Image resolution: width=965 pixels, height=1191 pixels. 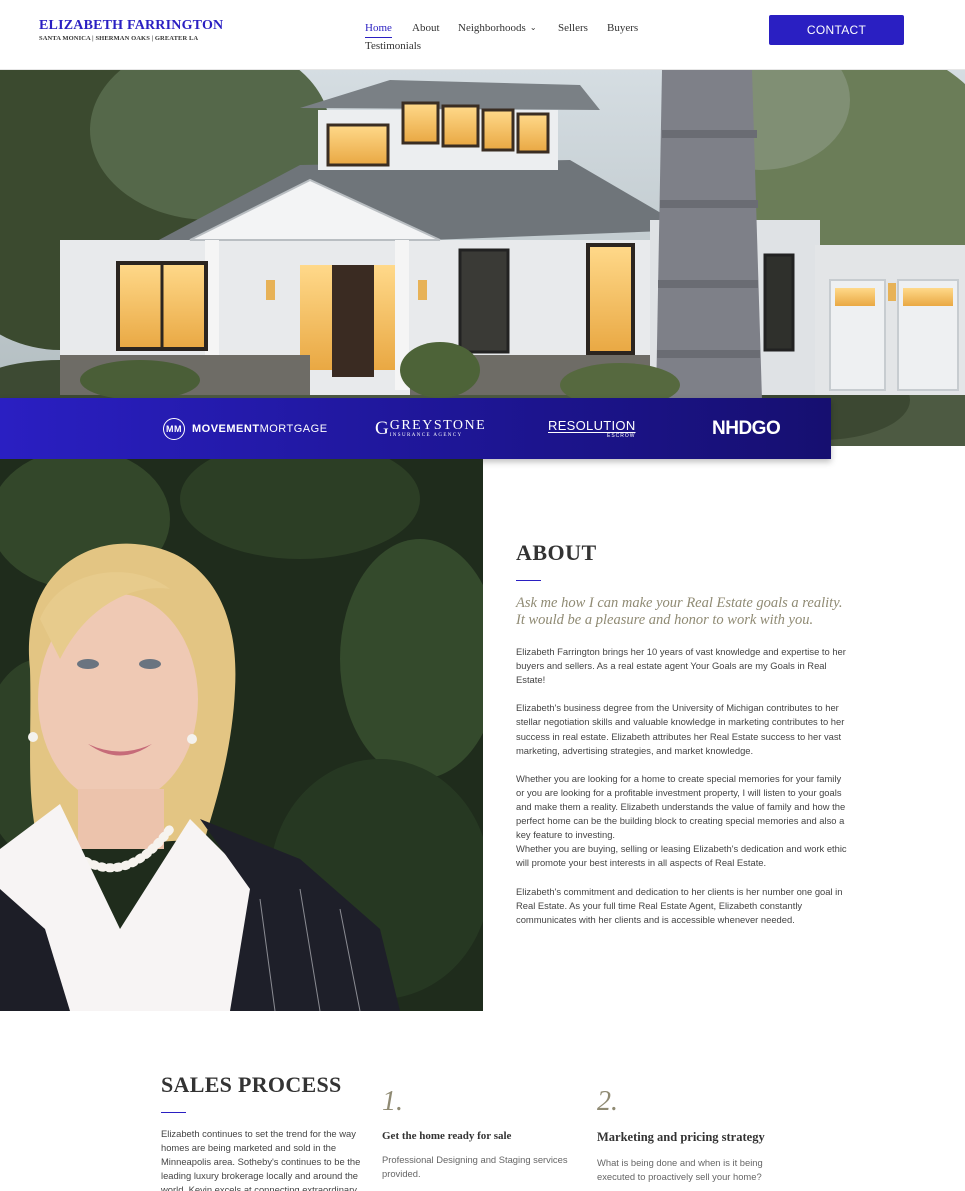 I want to click on nav-item-about: About, so click(x=426, y=28).